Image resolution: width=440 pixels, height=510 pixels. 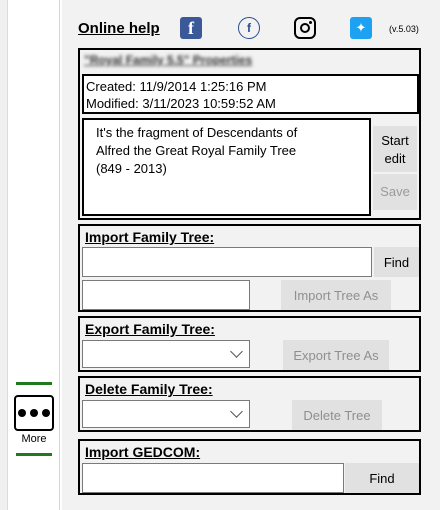 What do you see at coordinates (395, 149) in the screenshot?
I see `start-edit-button: Start edit` at bounding box center [395, 149].